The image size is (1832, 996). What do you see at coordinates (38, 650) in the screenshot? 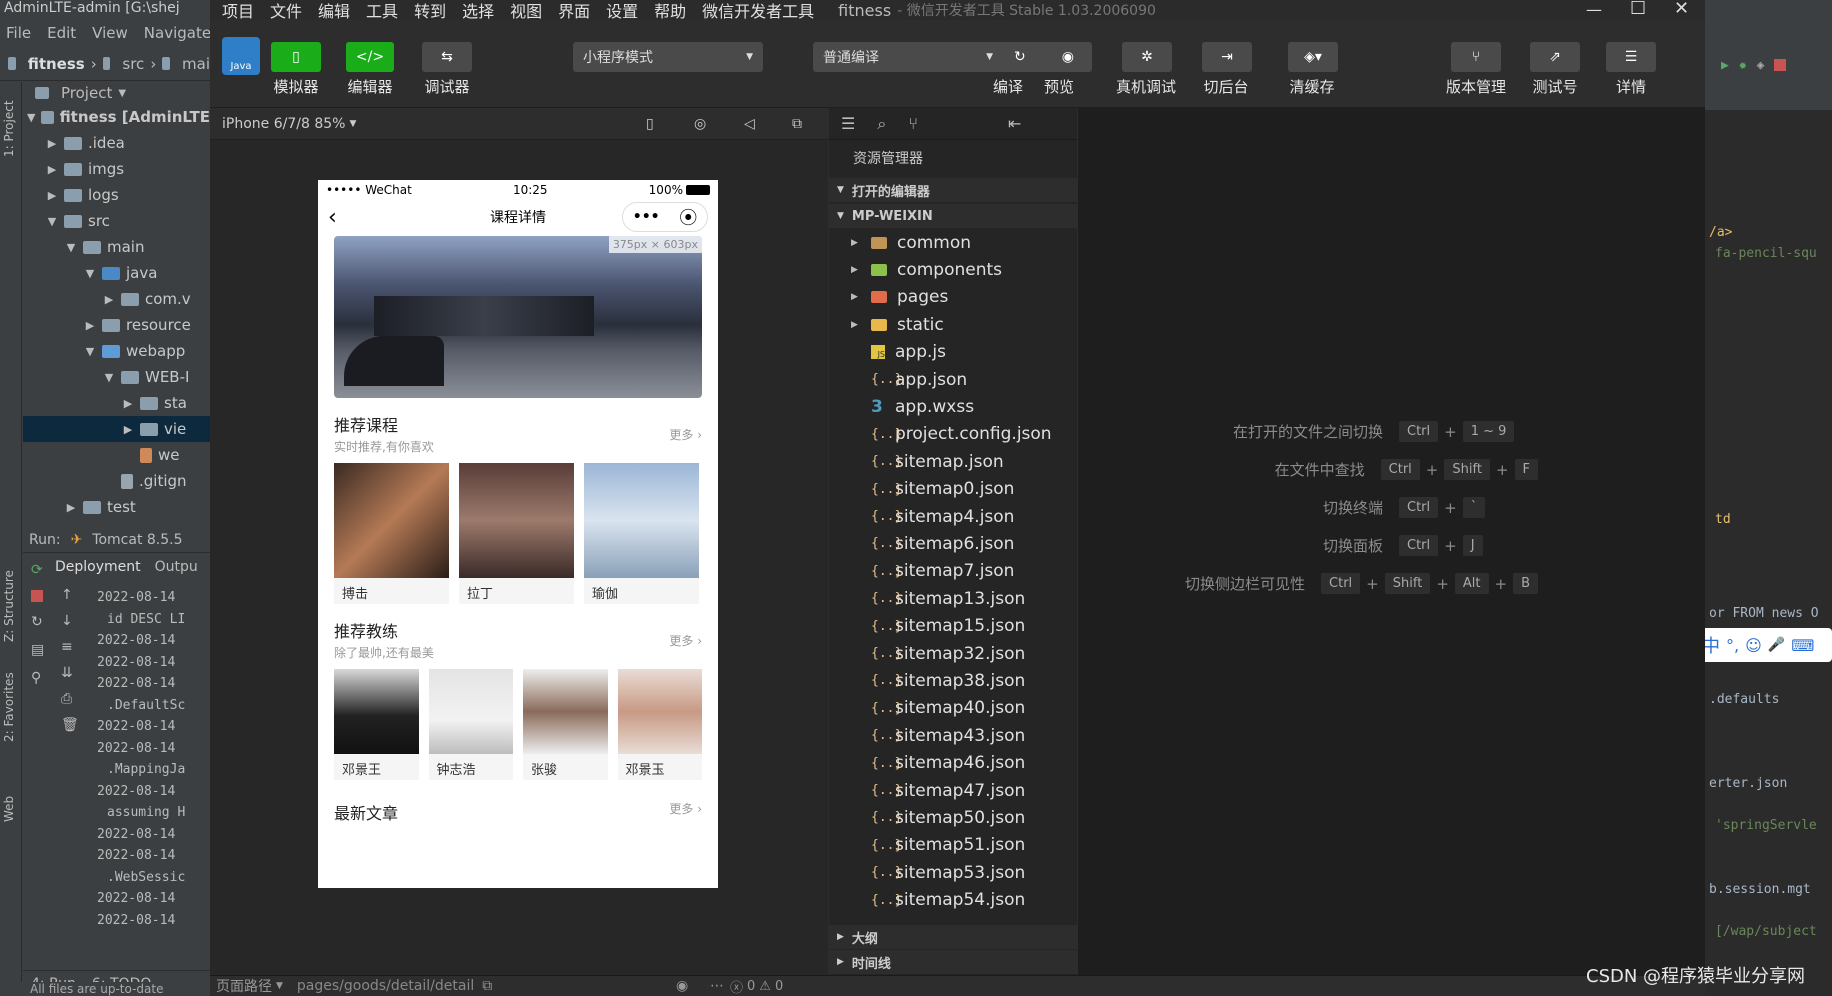
I see `layout-icon: ▤` at bounding box center [38, 650].